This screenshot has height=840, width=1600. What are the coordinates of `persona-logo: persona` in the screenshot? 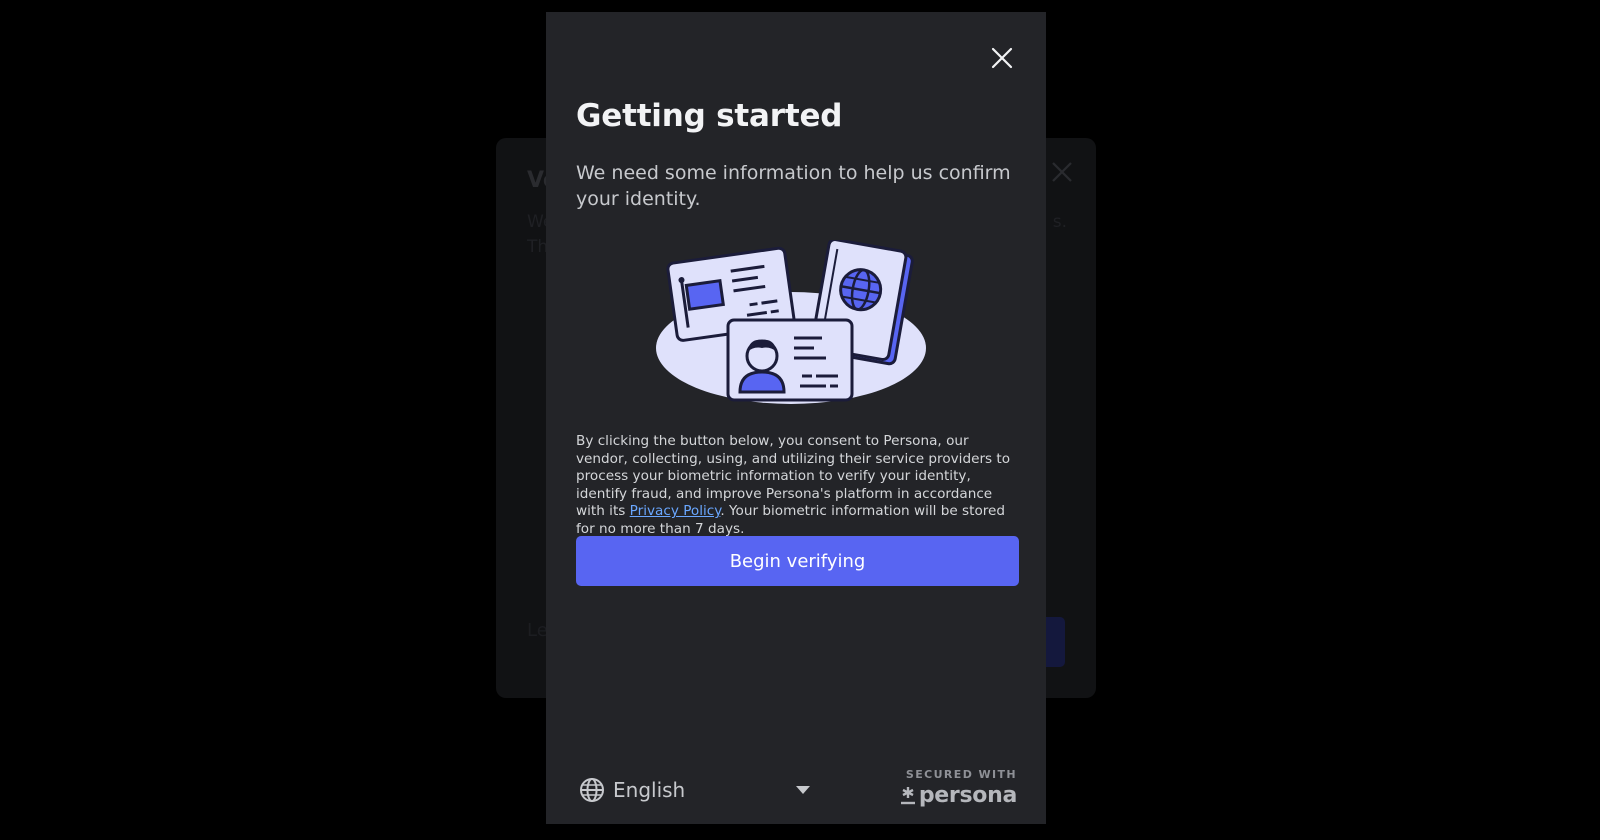 It's located at (958, 795).